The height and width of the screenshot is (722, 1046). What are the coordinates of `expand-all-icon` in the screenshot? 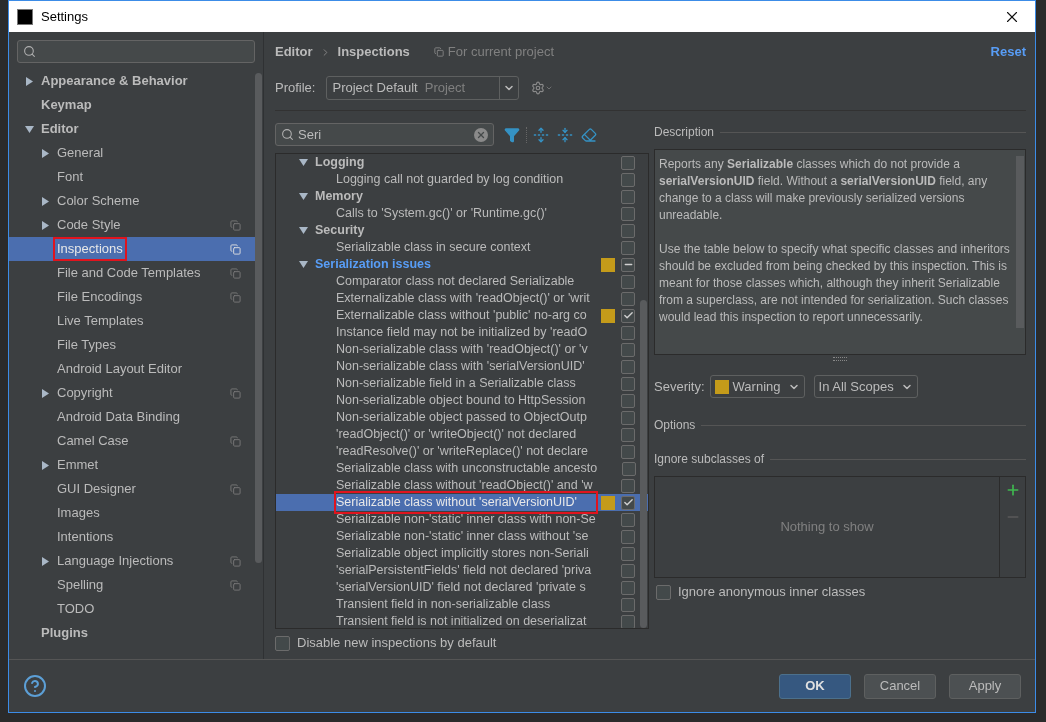 It's located at (541, 134).